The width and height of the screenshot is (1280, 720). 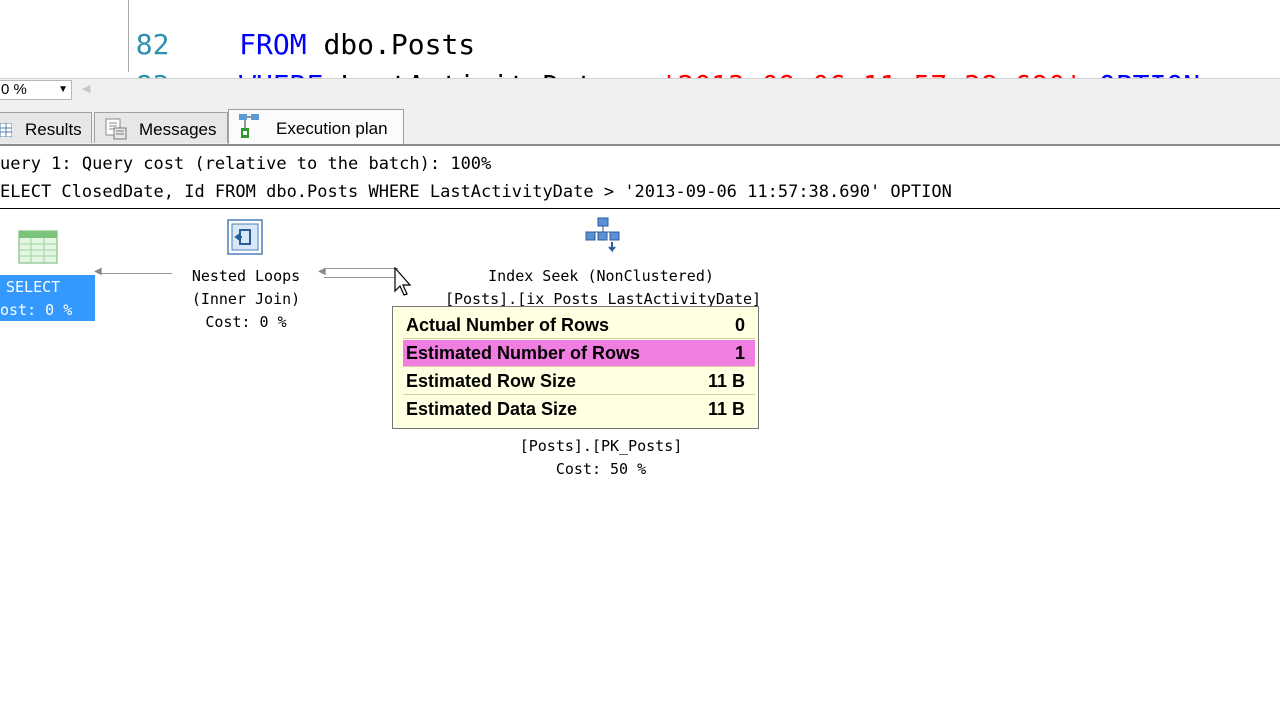 What do you see at coordinates (14, 89) in the screenshot?
I see `zoom-value: 0 %` at bounding box center [14, 89].